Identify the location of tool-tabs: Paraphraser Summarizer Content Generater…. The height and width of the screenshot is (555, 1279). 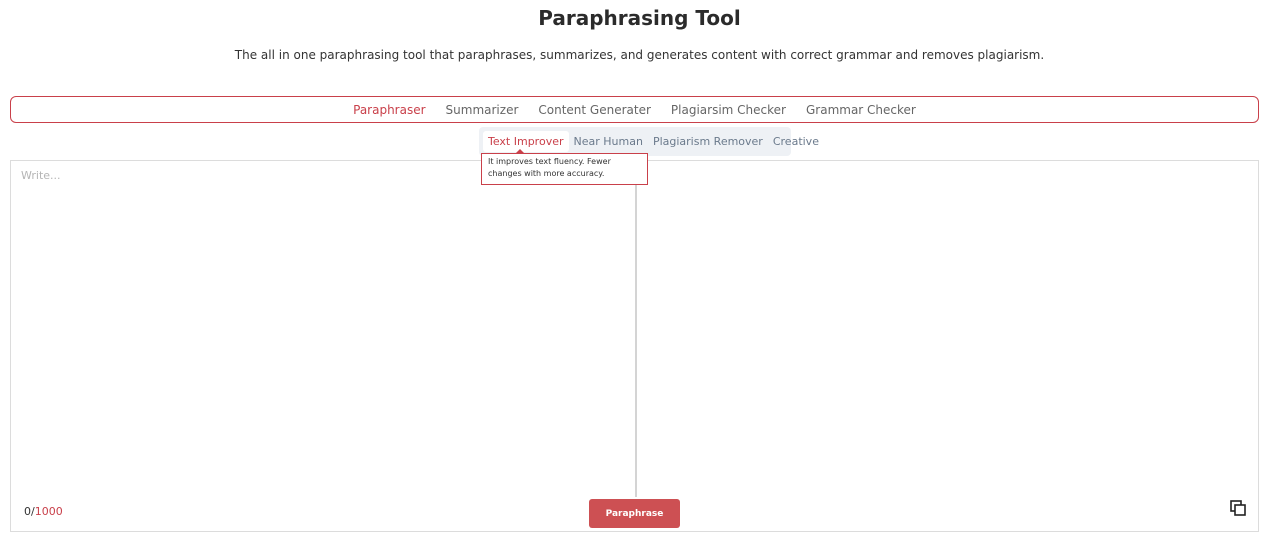
(634, 109).